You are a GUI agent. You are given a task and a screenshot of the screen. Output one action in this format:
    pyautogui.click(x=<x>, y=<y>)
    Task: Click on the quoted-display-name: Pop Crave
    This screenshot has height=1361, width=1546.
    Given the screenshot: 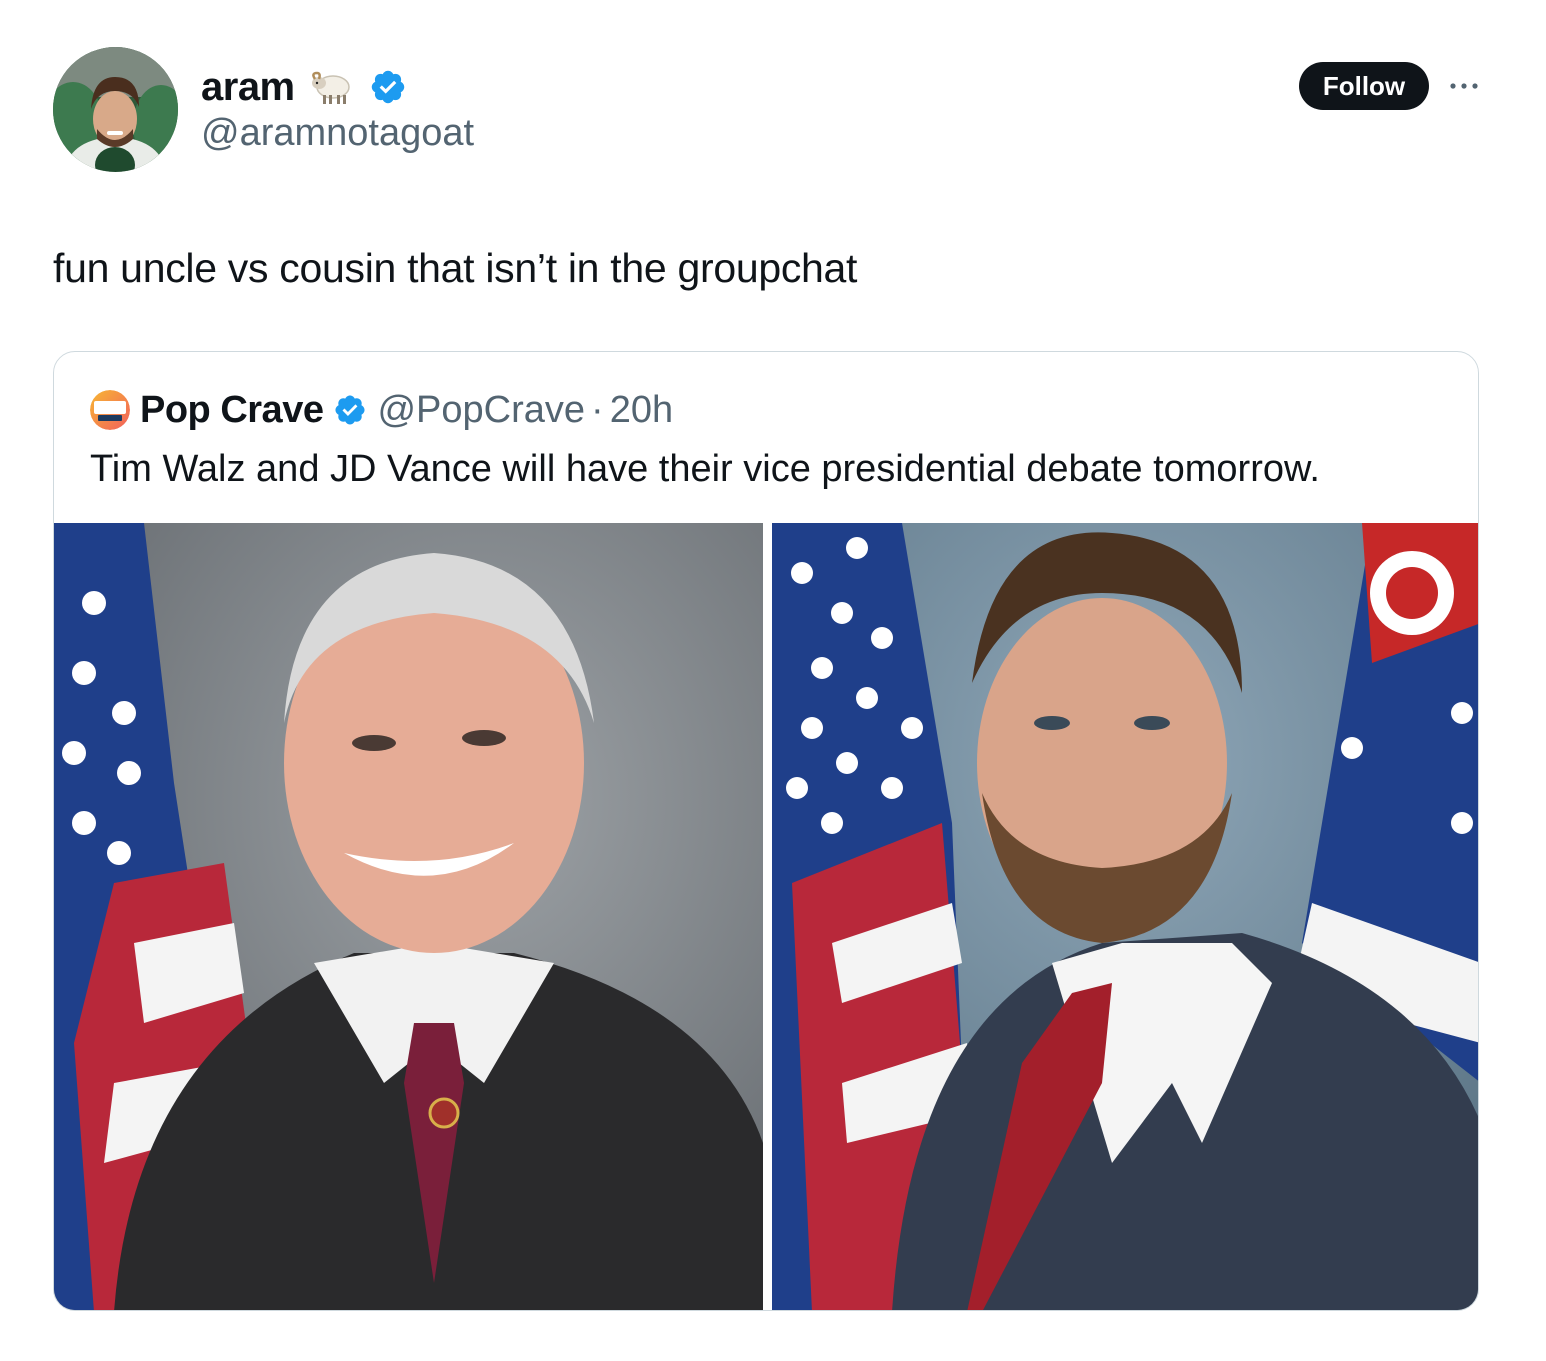 What is the action you would take?
    pyautogui.click(x=232, y=410)
    